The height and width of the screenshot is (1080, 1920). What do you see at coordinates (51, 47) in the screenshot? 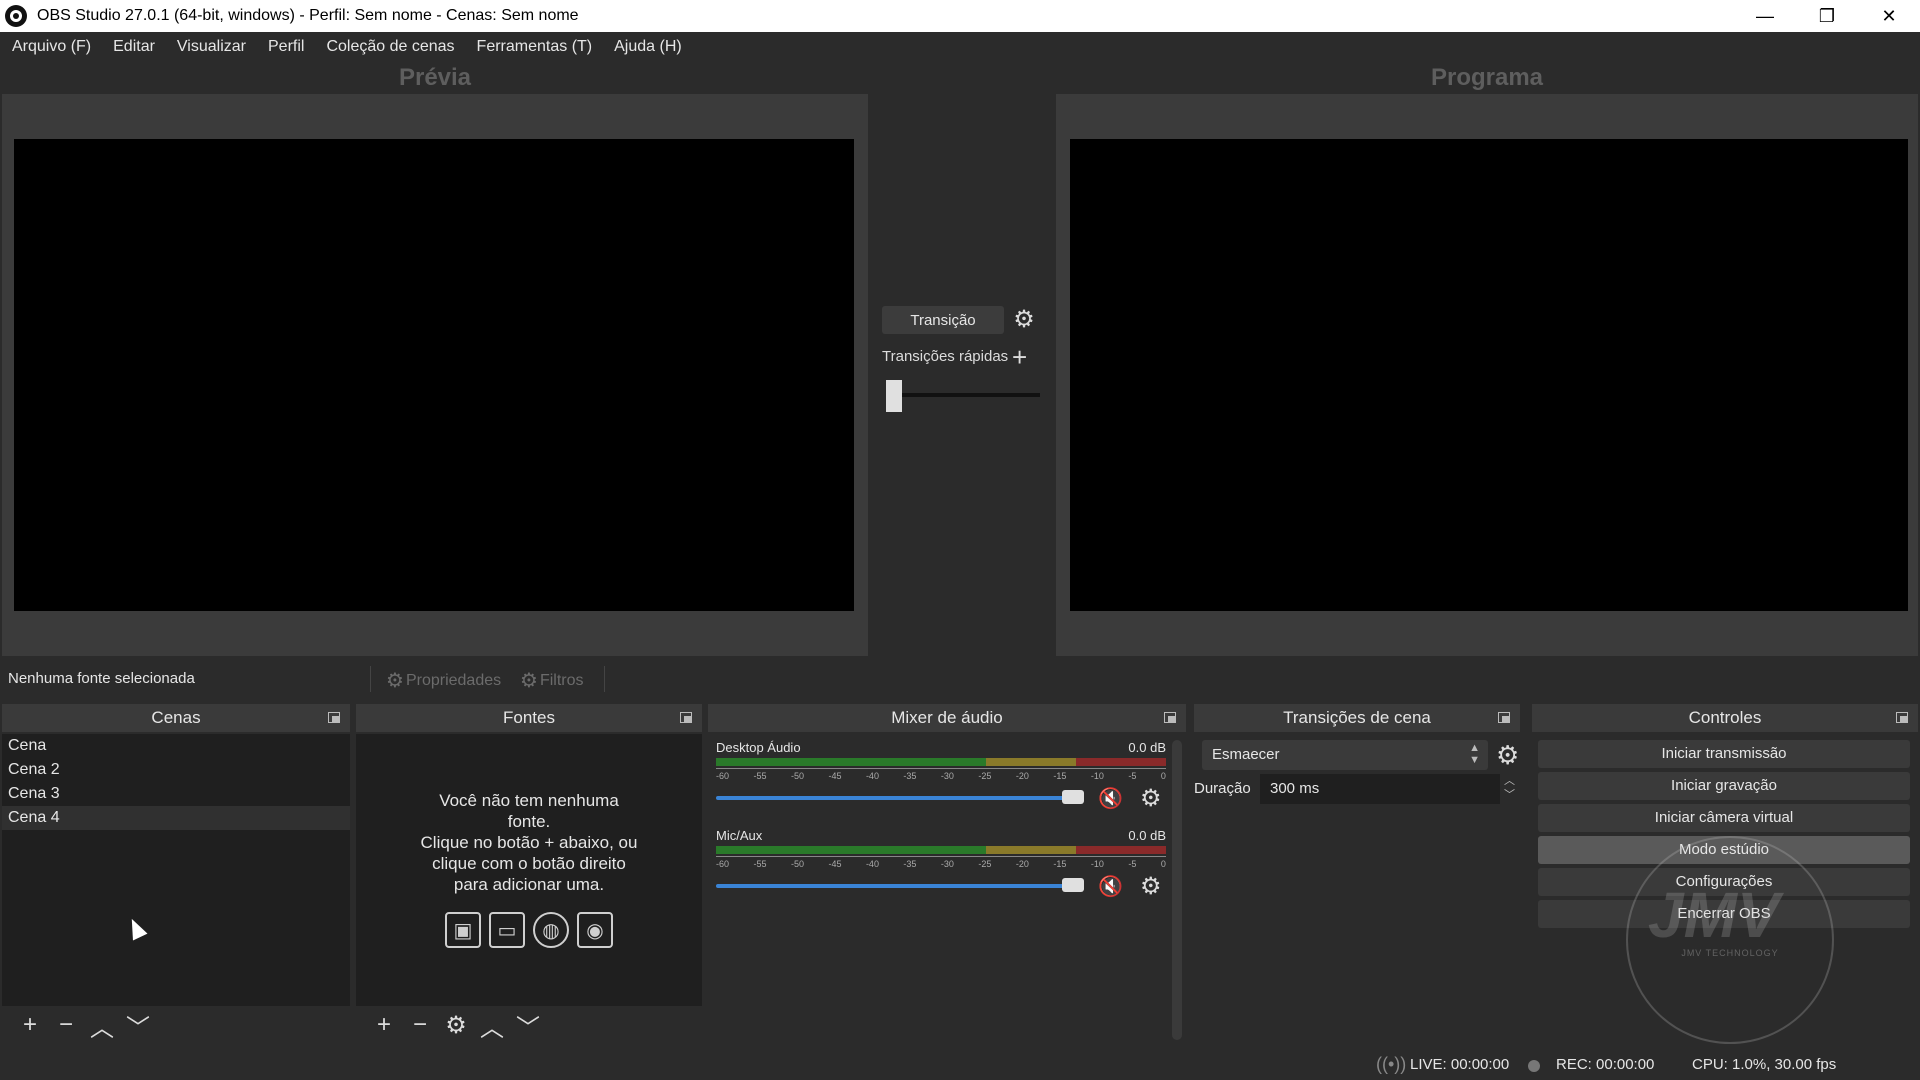
I see `menu-file: Arquivo (F)` at bounding box center [51, 47].